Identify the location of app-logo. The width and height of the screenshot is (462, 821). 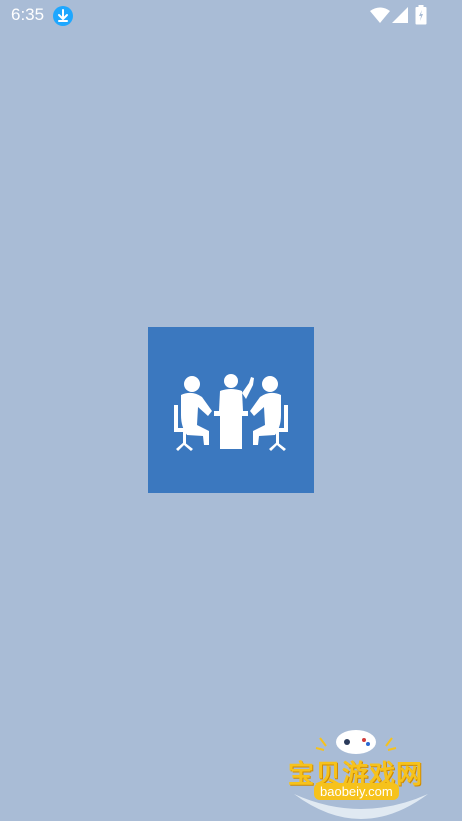
(231, 410).